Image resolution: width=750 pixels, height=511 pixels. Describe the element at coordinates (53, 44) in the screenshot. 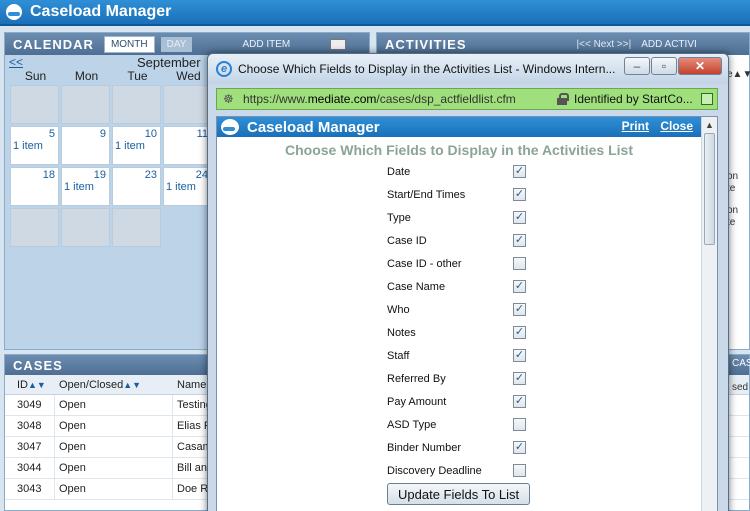

I see `calendar-title: CALENDAR` at that location.